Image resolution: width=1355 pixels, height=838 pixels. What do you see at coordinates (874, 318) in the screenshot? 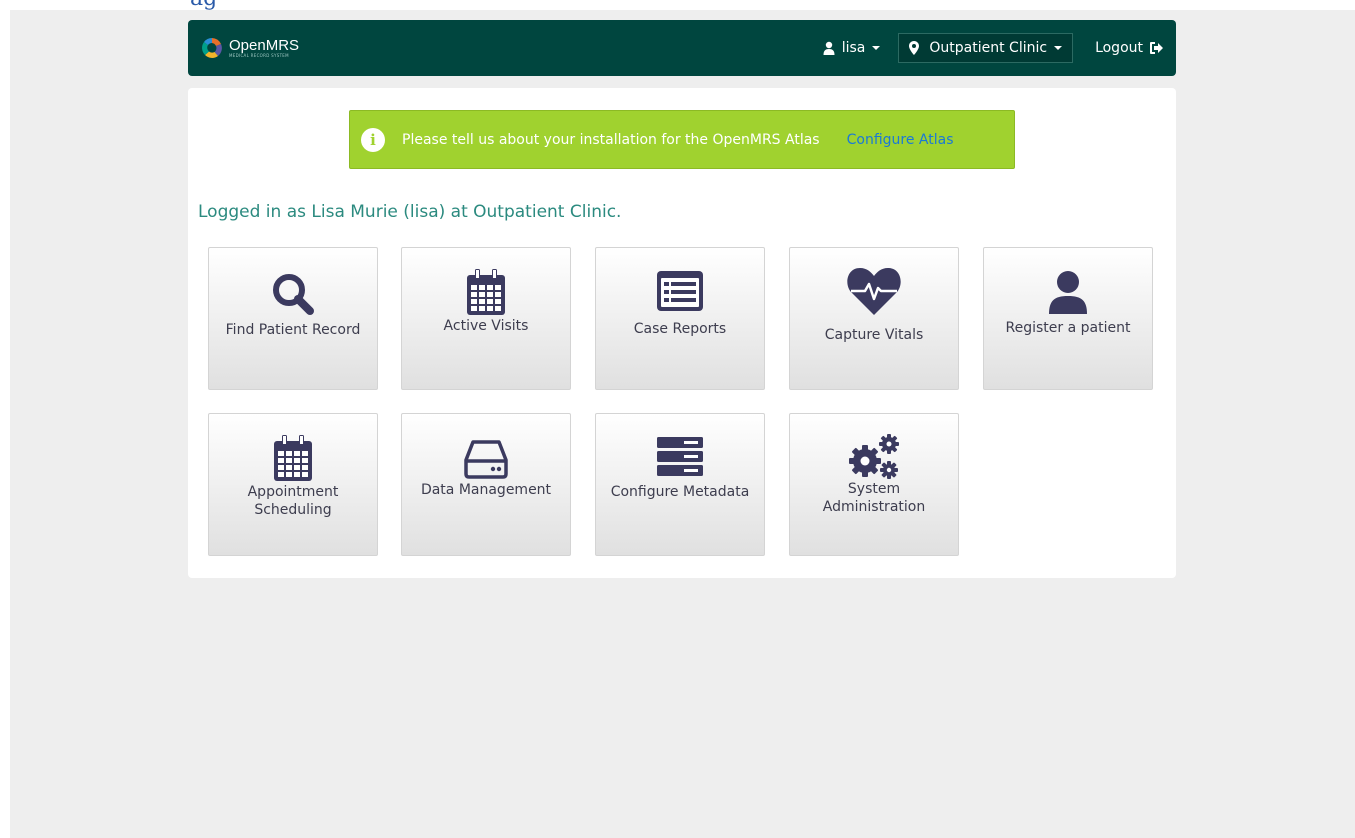
I see `app-capture-vitals: Capture Vitals` at bounding box center [874, 318].